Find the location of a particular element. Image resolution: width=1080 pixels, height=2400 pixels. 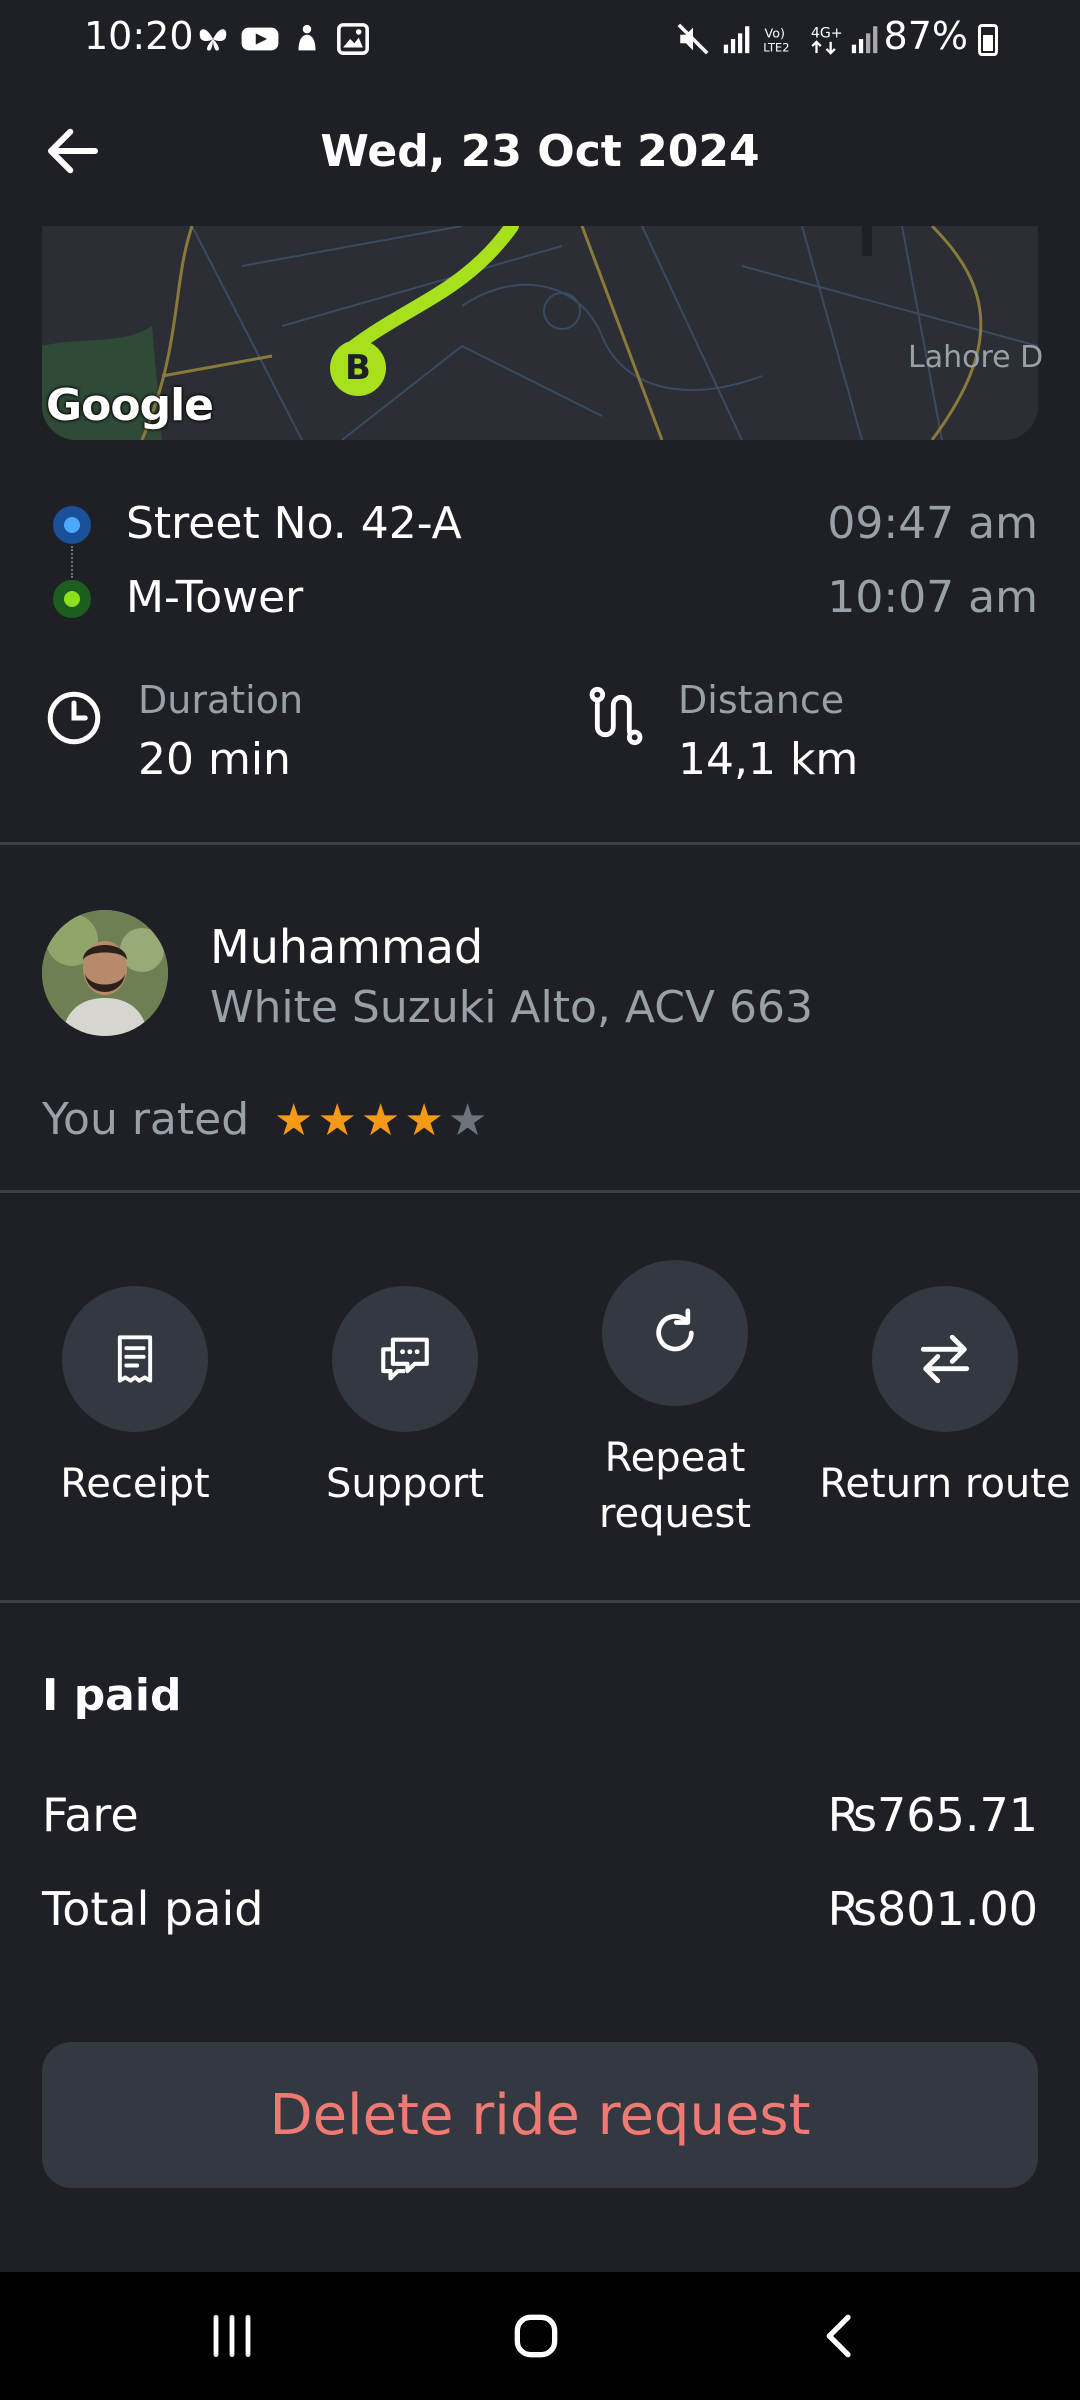

battery-icon is located at coordinates (988, 40).